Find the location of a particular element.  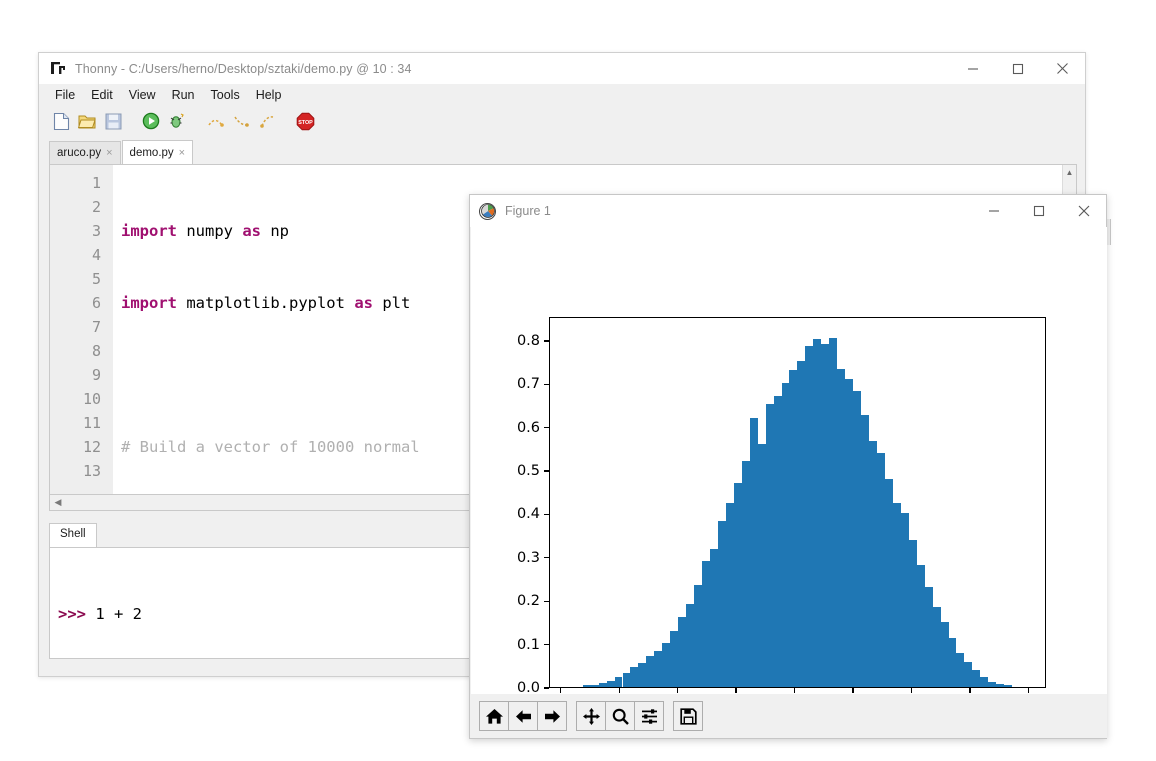

menu-item-help: Help is located at coordinates (269, 95).